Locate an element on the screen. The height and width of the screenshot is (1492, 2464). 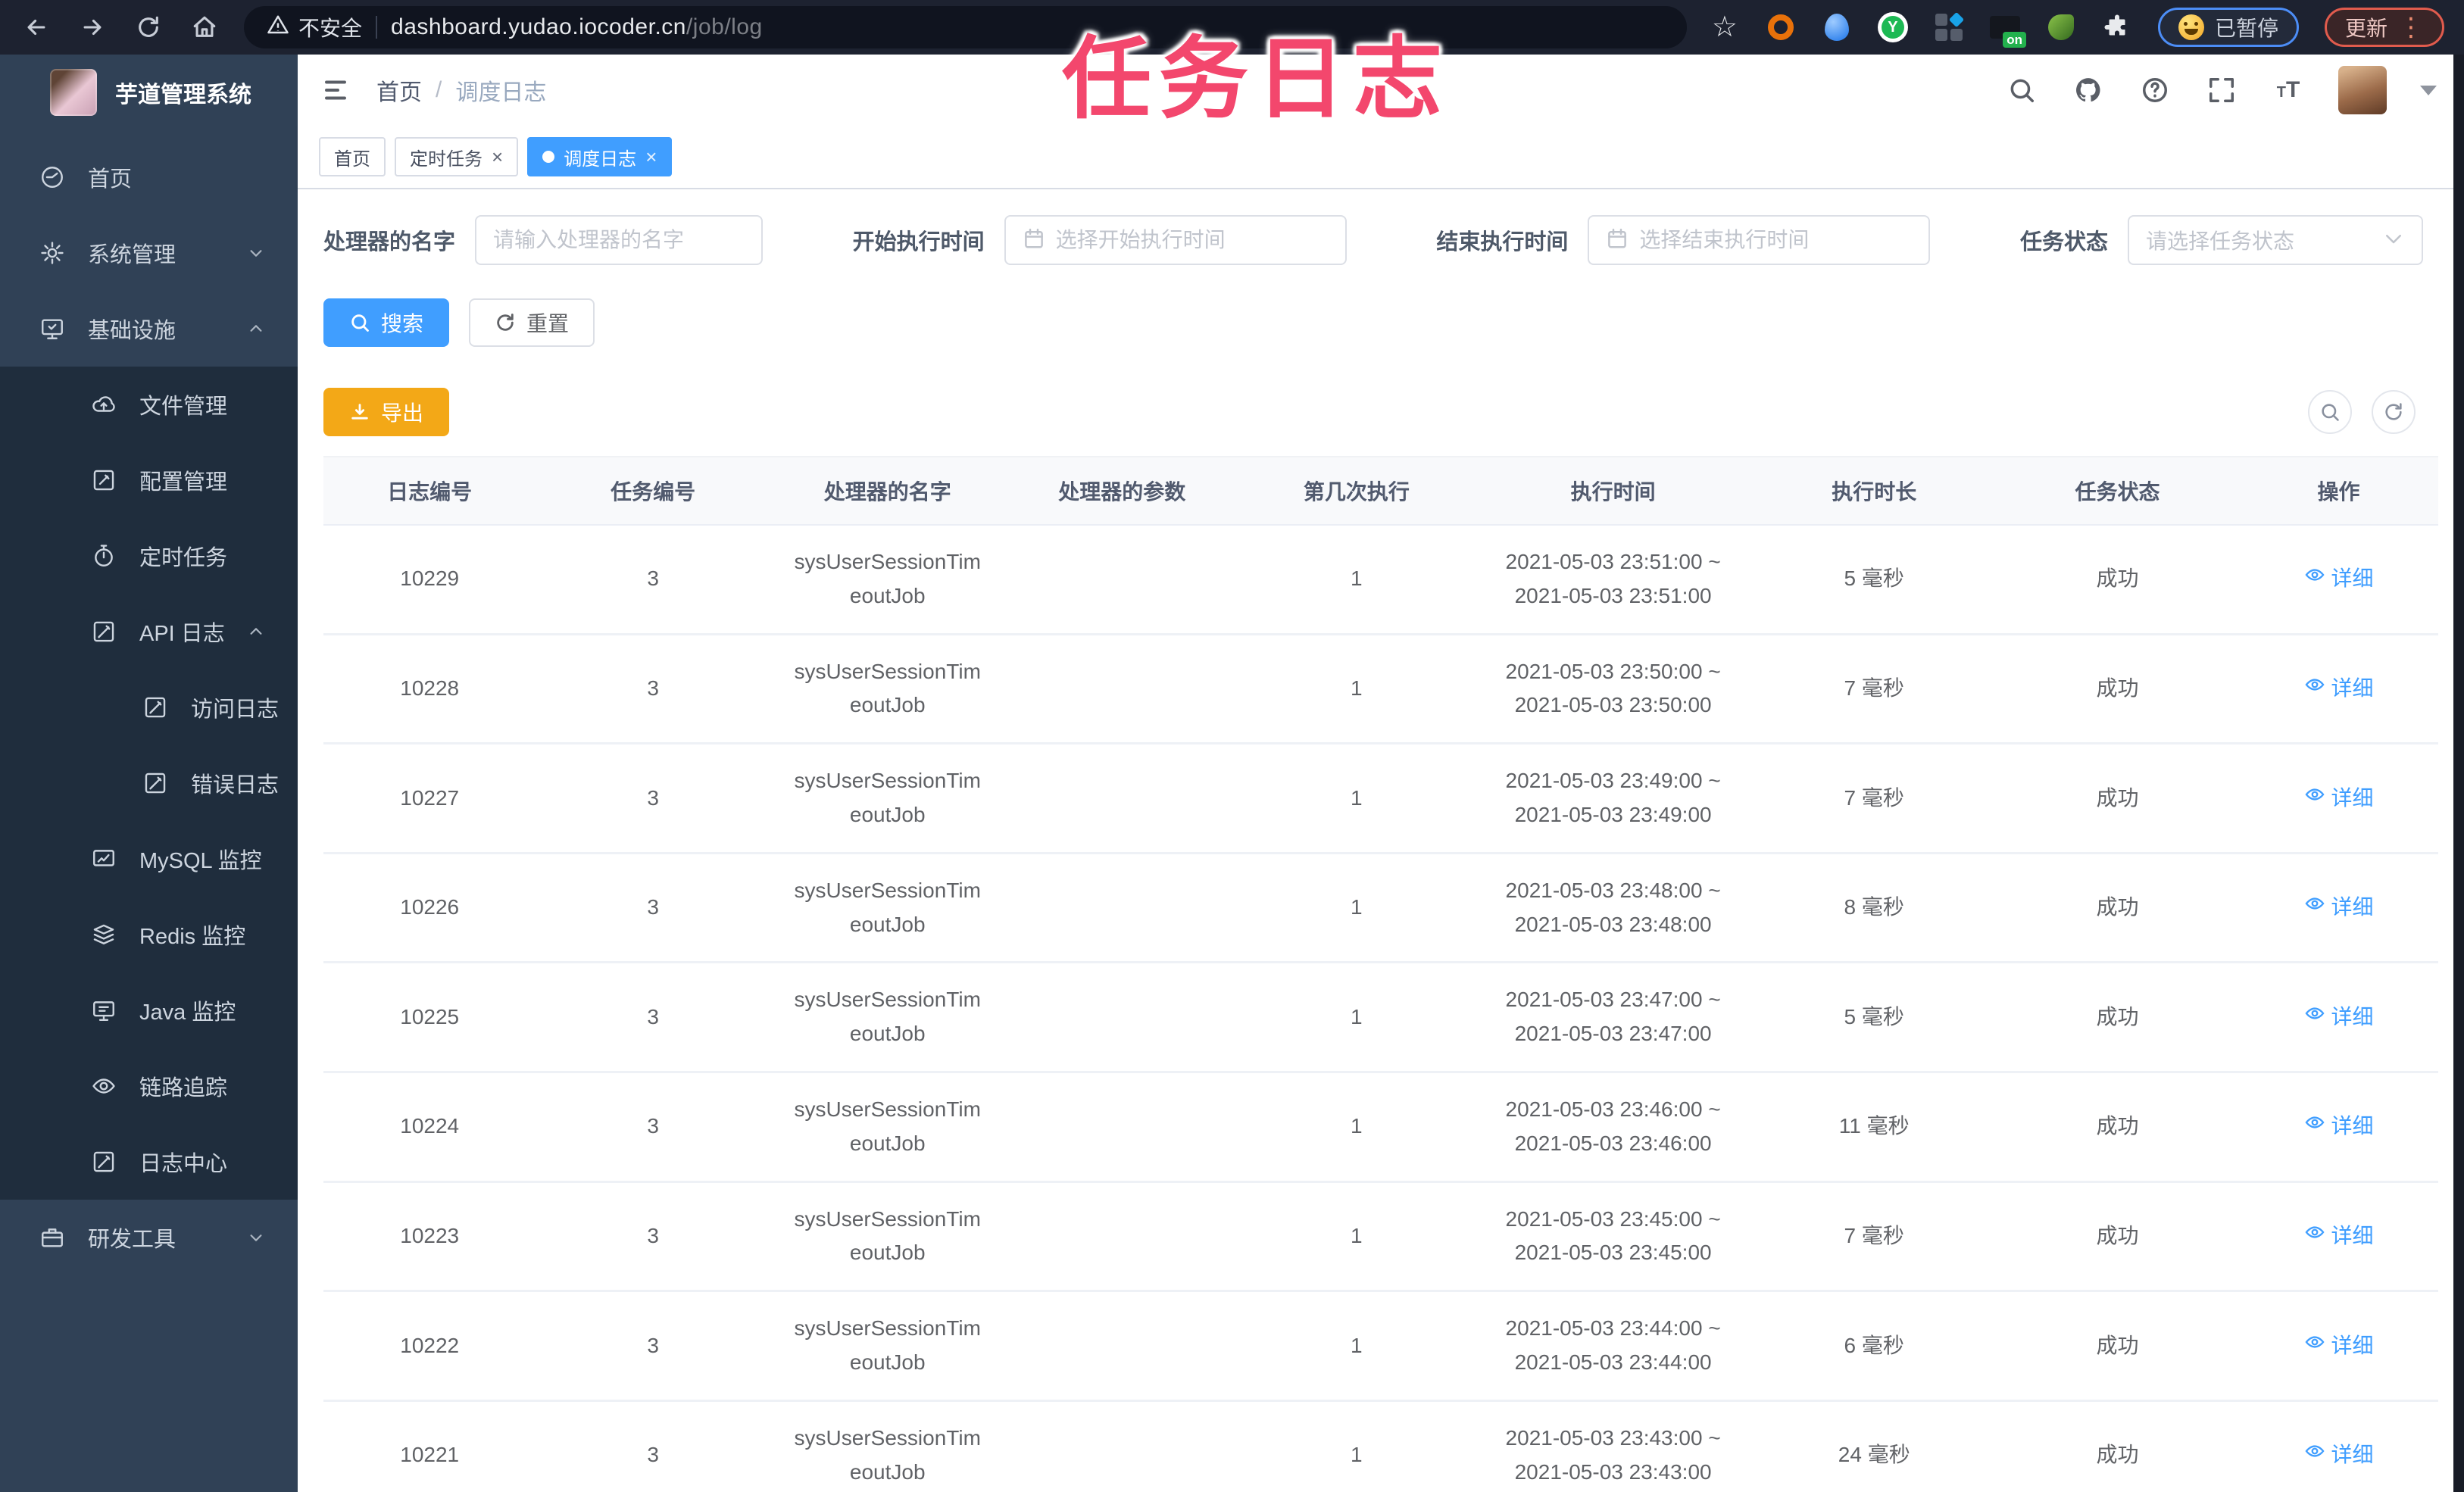
filter-label: 开始执行时间 is located at coordinates (918, 242).